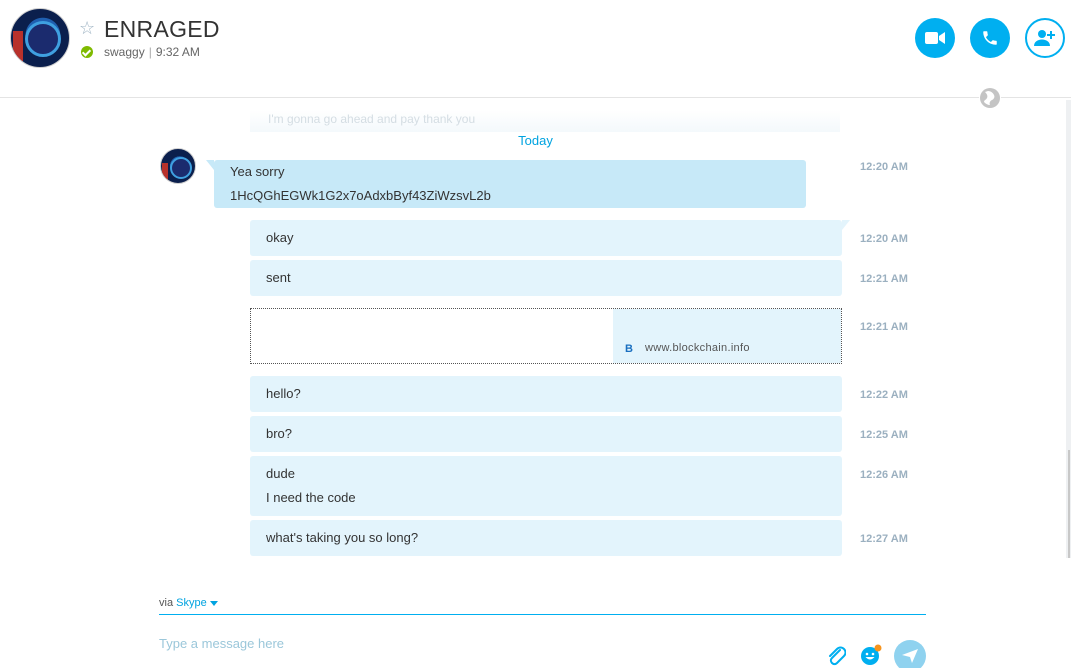  Describe the element at coordinates (545, 121) in the screenshot. I see `previous-message-faded: I'm gonna go ahead and pay thank you` at that location.